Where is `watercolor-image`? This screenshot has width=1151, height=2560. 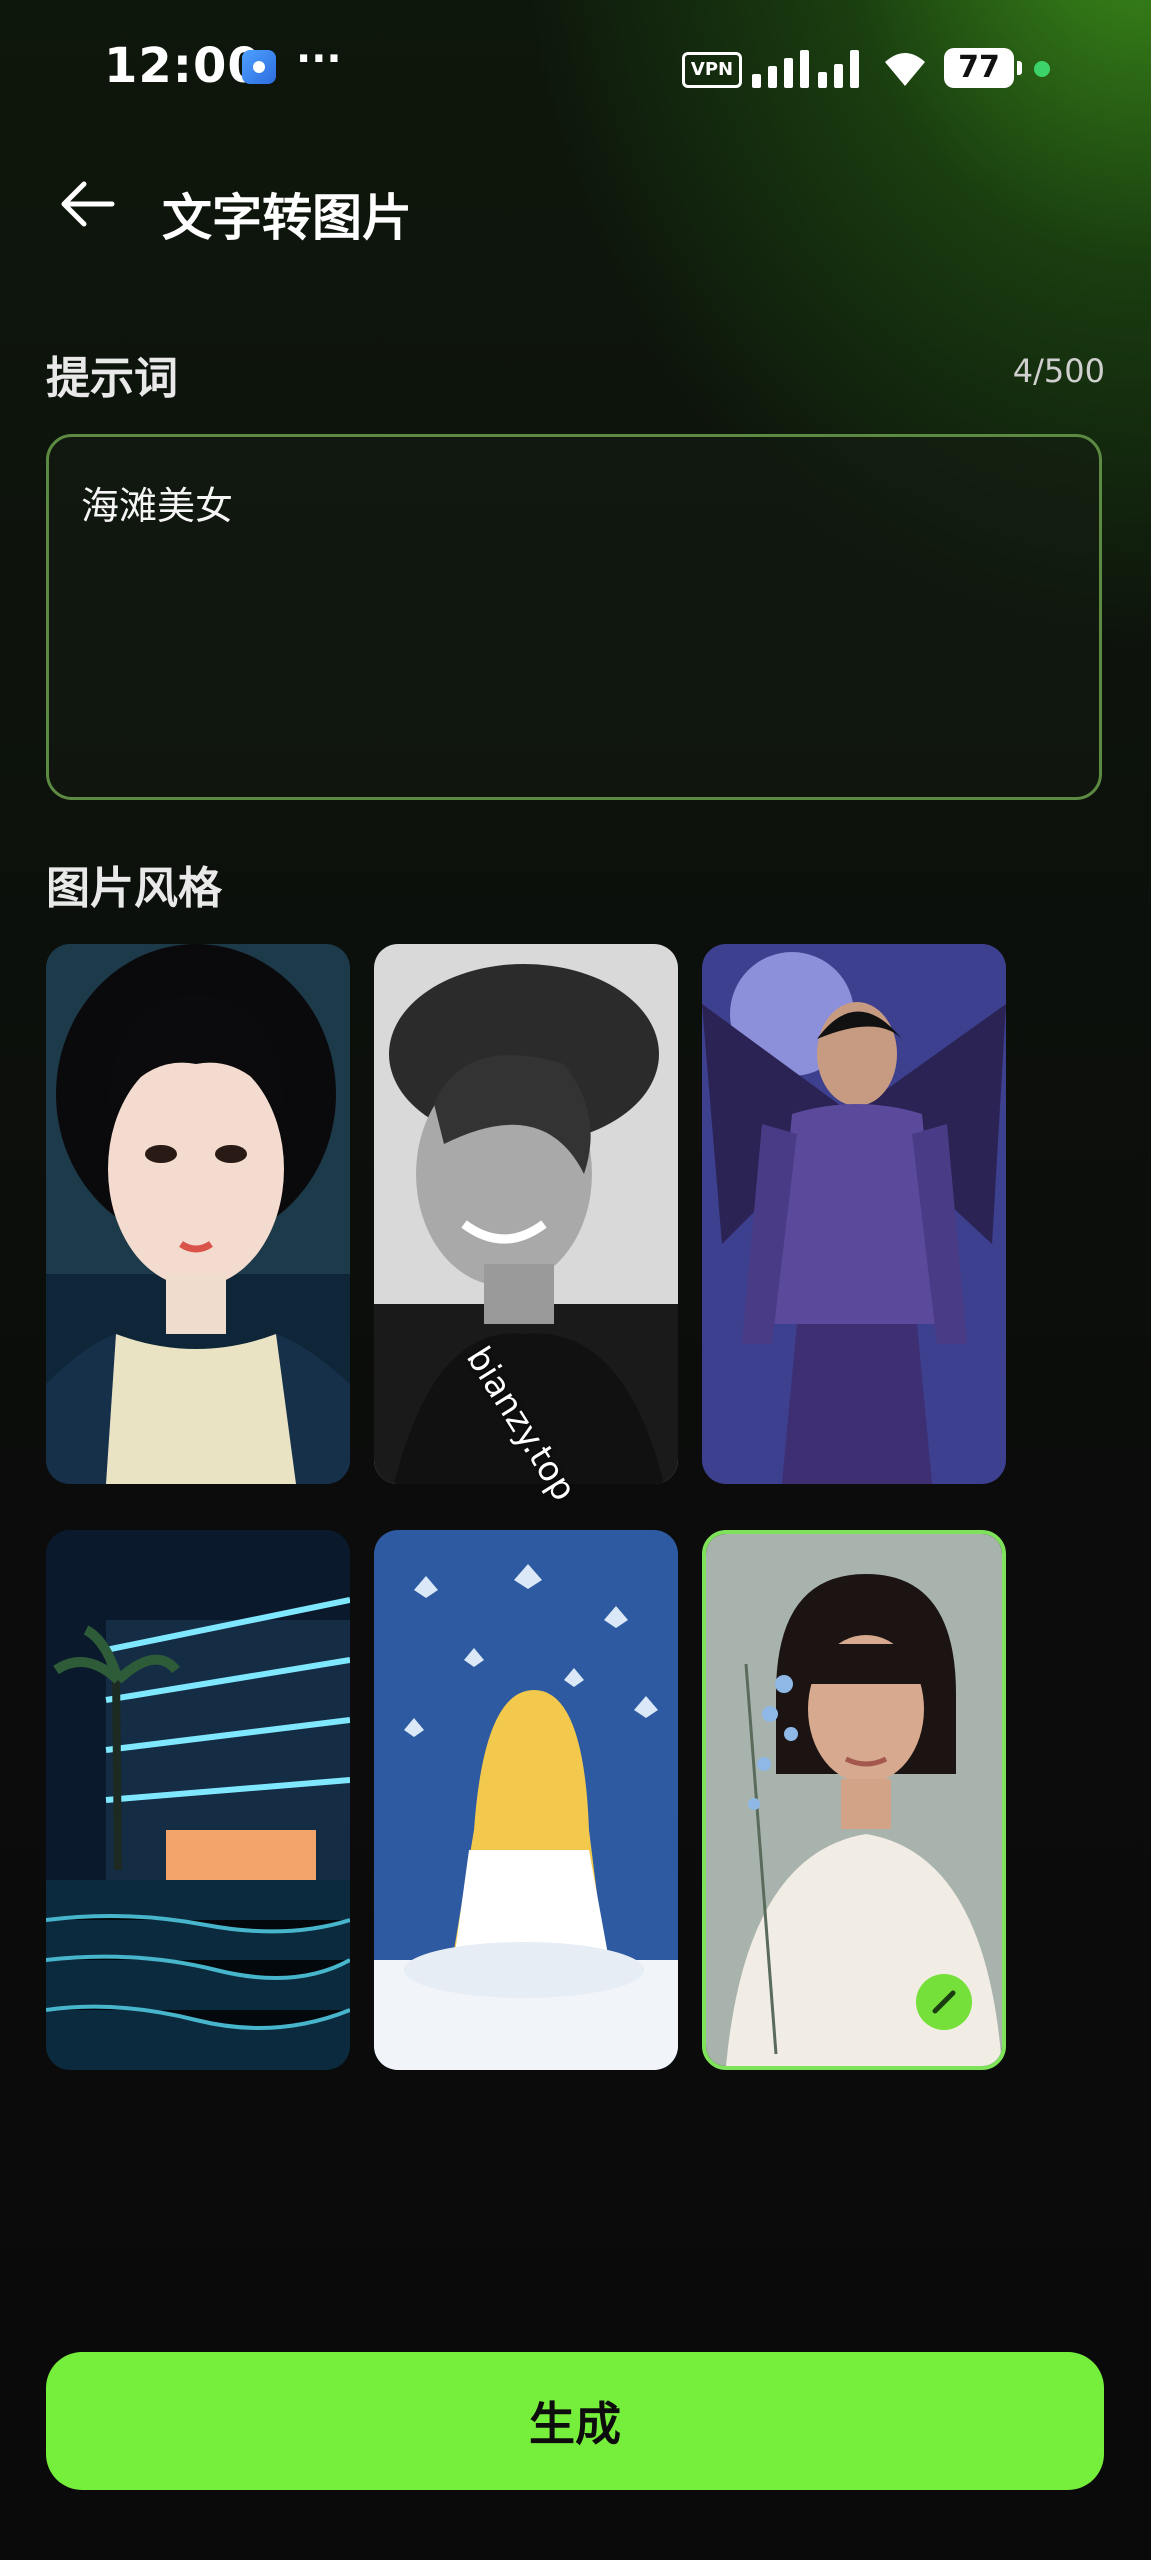
watercolor-image is located at coordinates (526, 1800).